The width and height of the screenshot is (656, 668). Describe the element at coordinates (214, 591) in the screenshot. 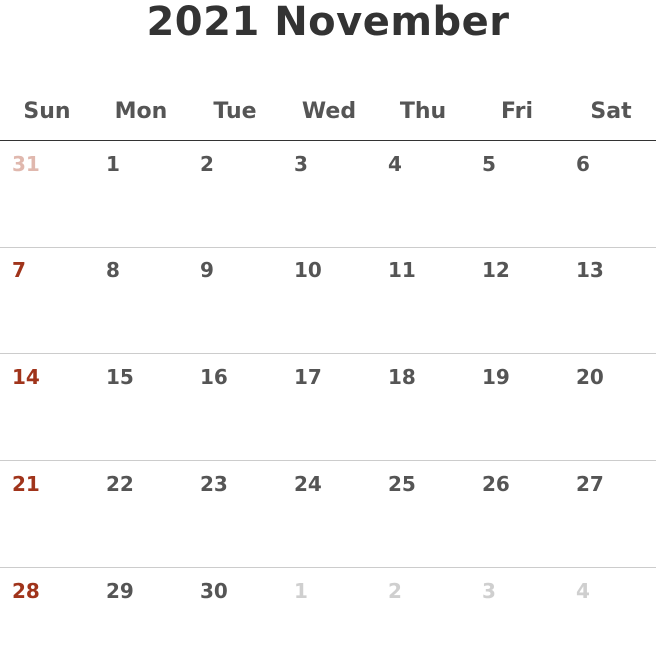

I see `day-cell: 30` at that location.